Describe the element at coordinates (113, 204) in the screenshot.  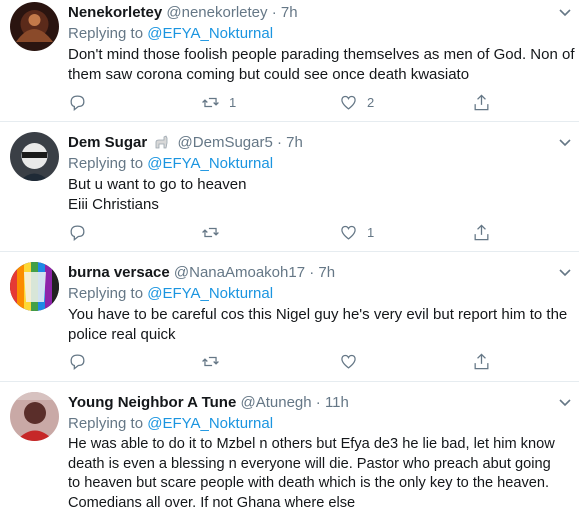
I see `tweet-text-line: Eiii Christians` at that location.